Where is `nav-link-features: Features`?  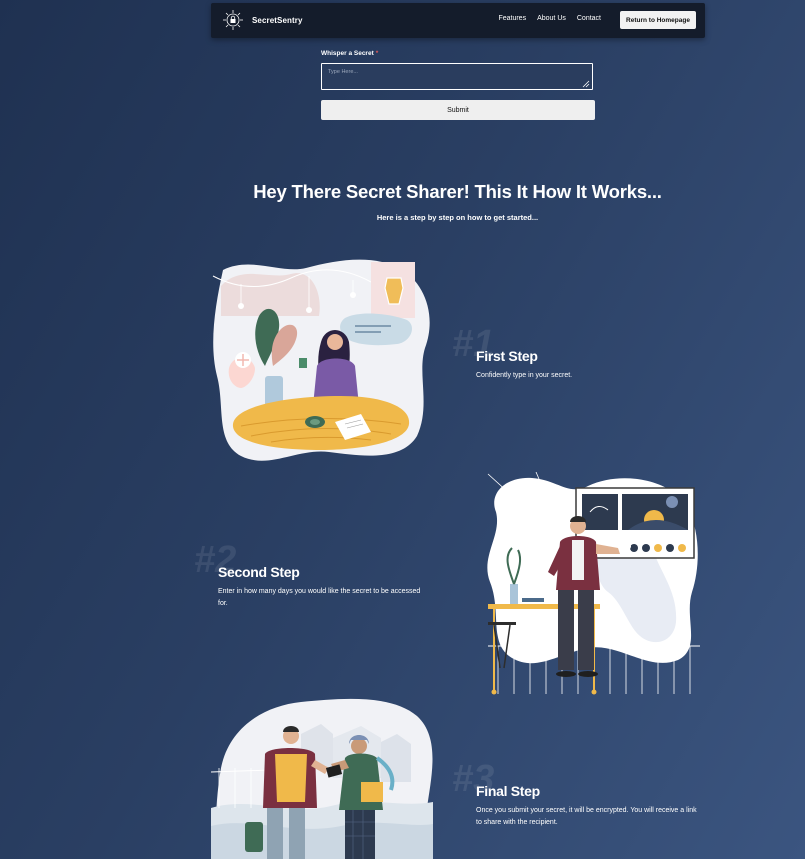 nav-link-features: Features is located at coordinates (512, 18).